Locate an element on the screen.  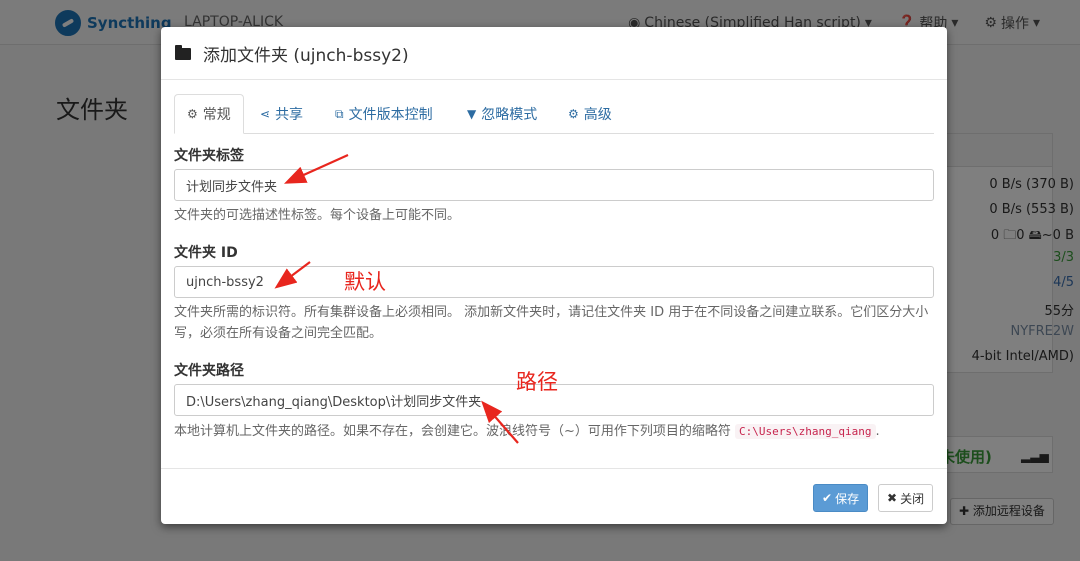
arrow-to-path is located at coordinates (500, 422).